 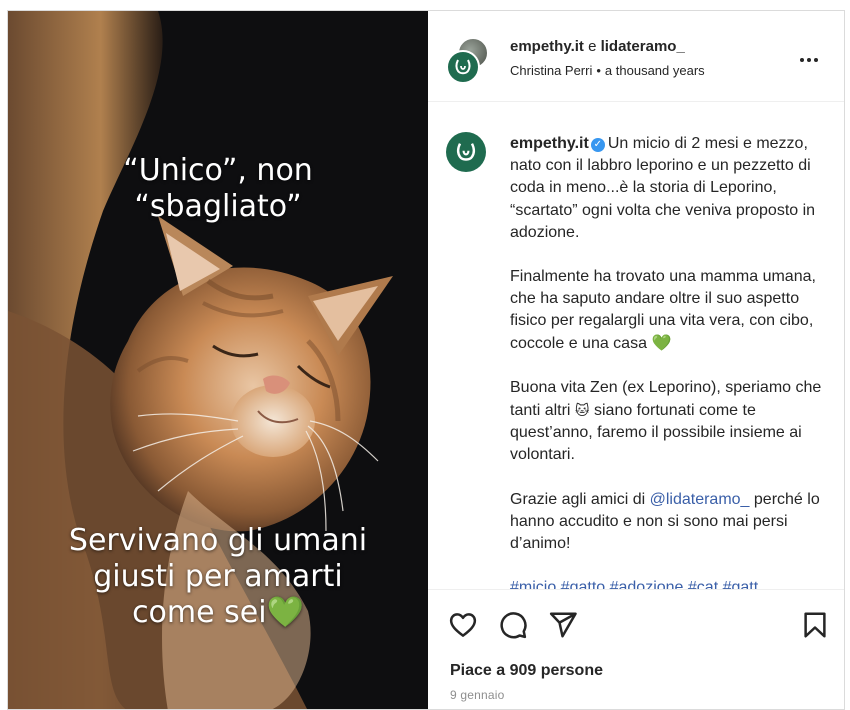 What do you see at coordinates (477, 695) in the screenshot?
I see `post-date: 9 gennaio` at bounding box center [477, 695].